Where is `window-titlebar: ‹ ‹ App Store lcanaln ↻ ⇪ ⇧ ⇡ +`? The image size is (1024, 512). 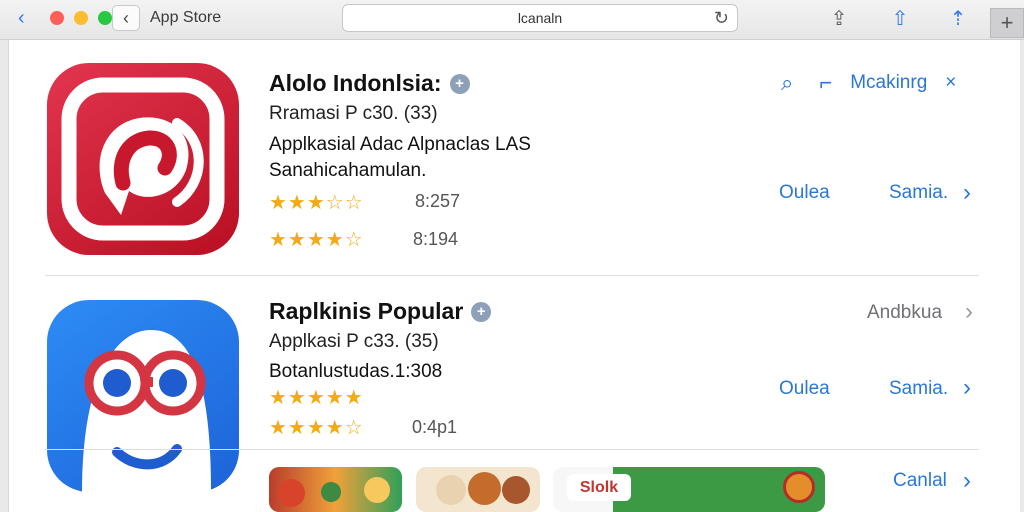 window-titlebar: ‹ ‹ App Store lcanaln ↻ ⇪ ⇧ ⇡ + is located at coordinates (512, 20).